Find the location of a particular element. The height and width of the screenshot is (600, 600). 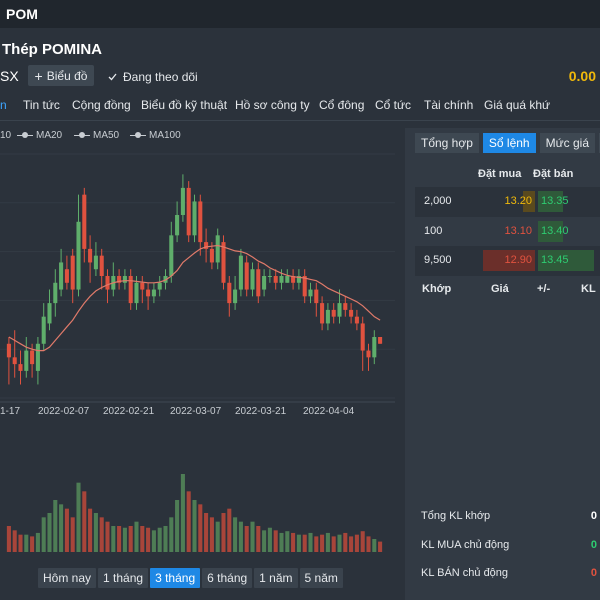

legend-ma10: 10 is located at coordinates (5, 135).